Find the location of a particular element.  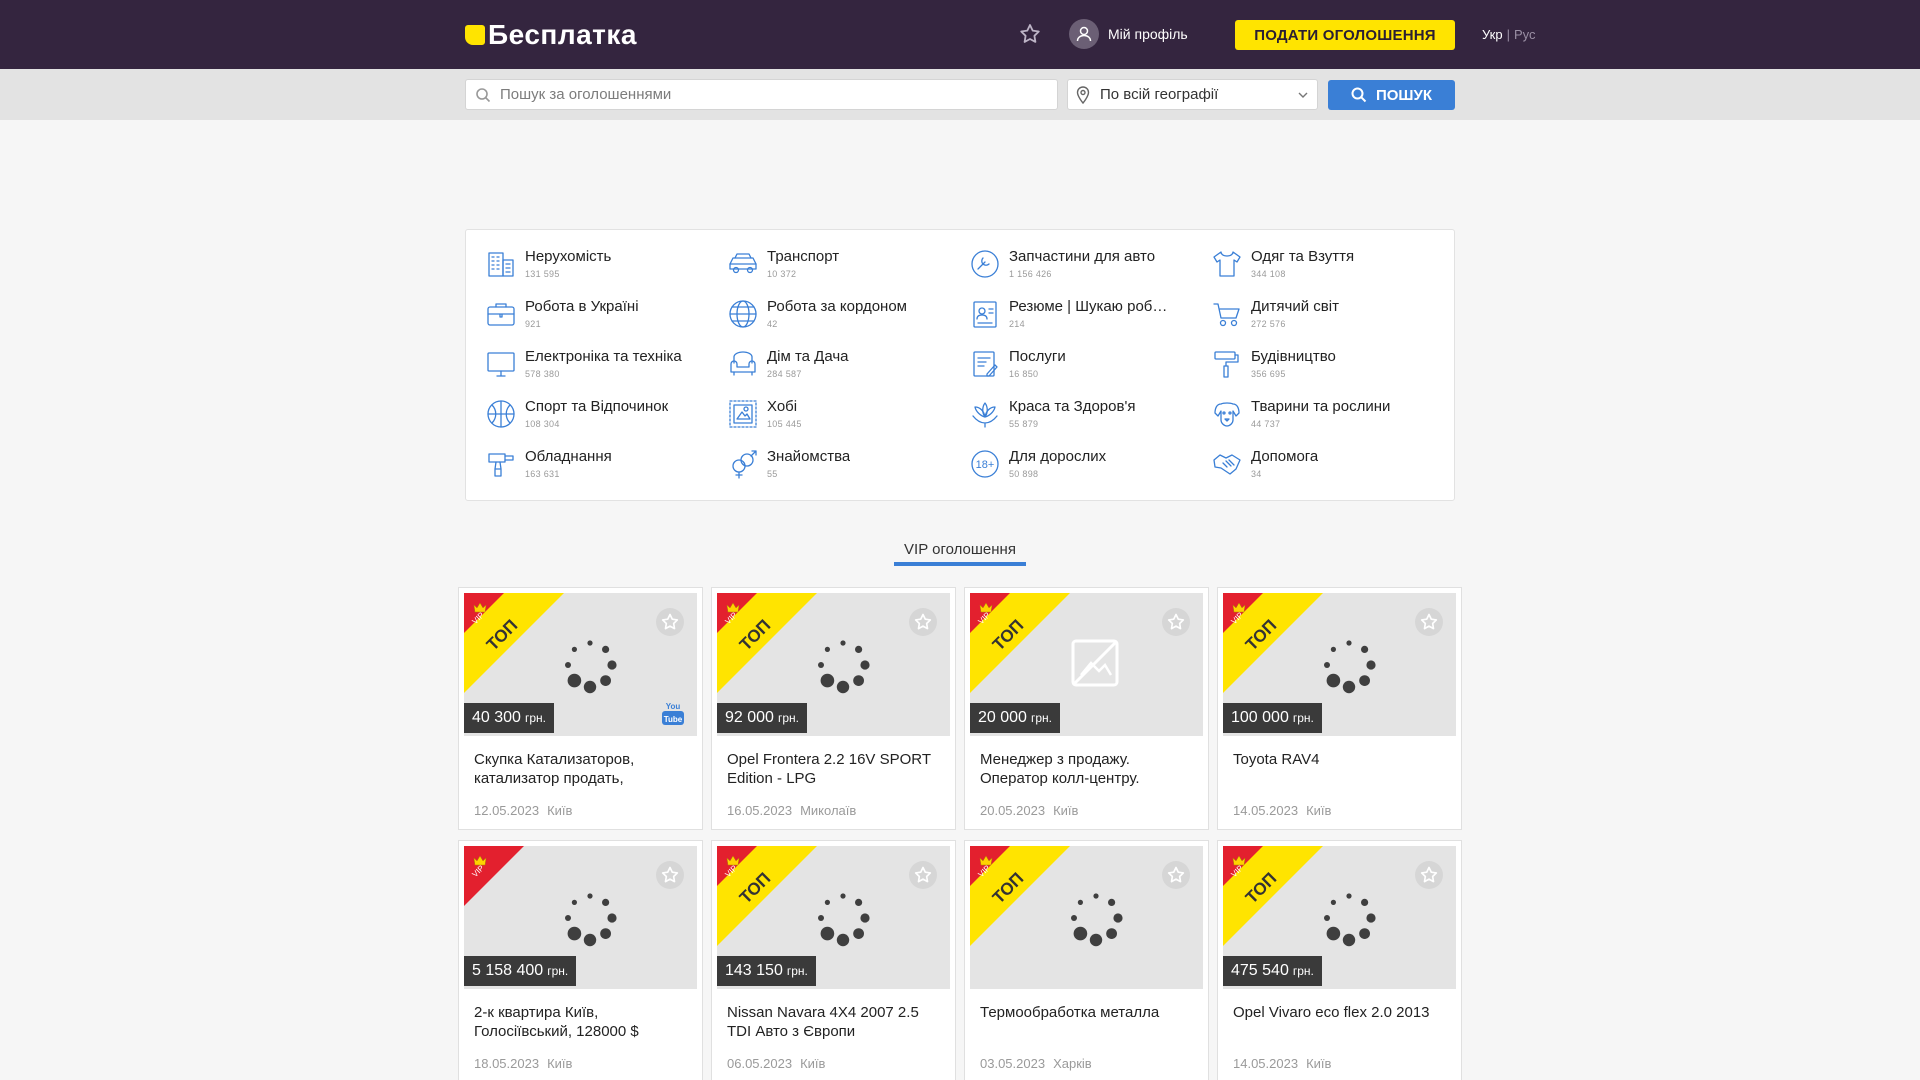

category-item: Тварини та рослини 44 737 is located at coordinates (1323, 418).